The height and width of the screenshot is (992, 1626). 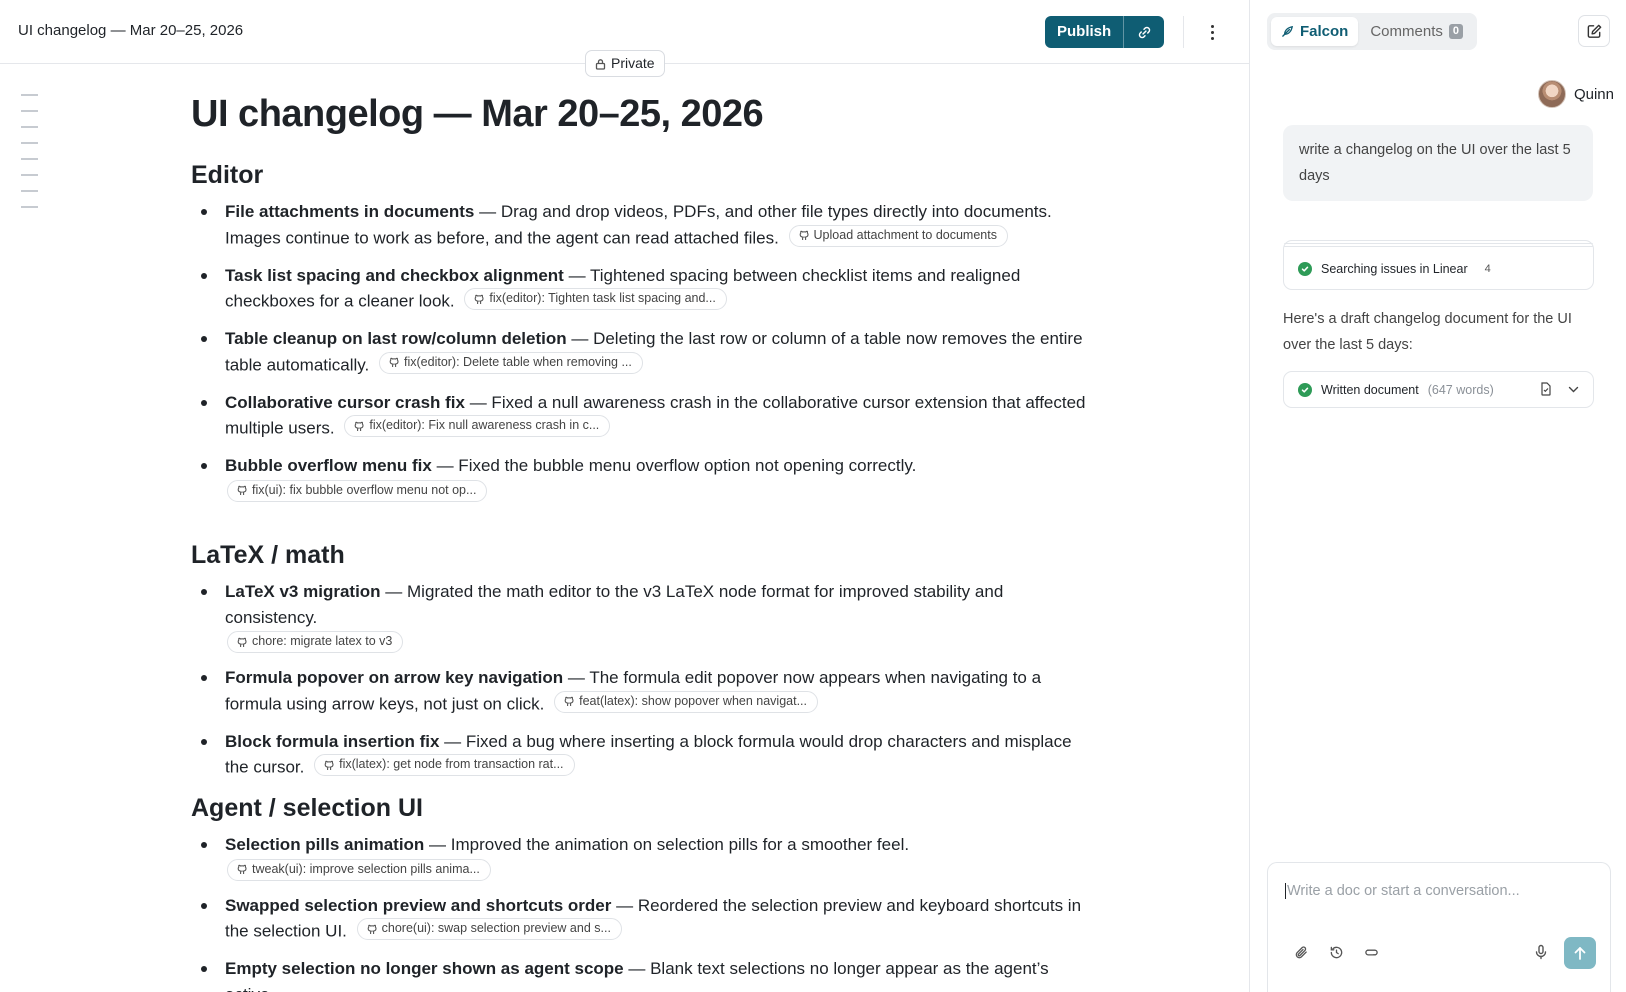 What do you see at coordinates (1324, 31) in the screenshot?
I see `tab-label: Falcon` at bounding box center [1324, 31].